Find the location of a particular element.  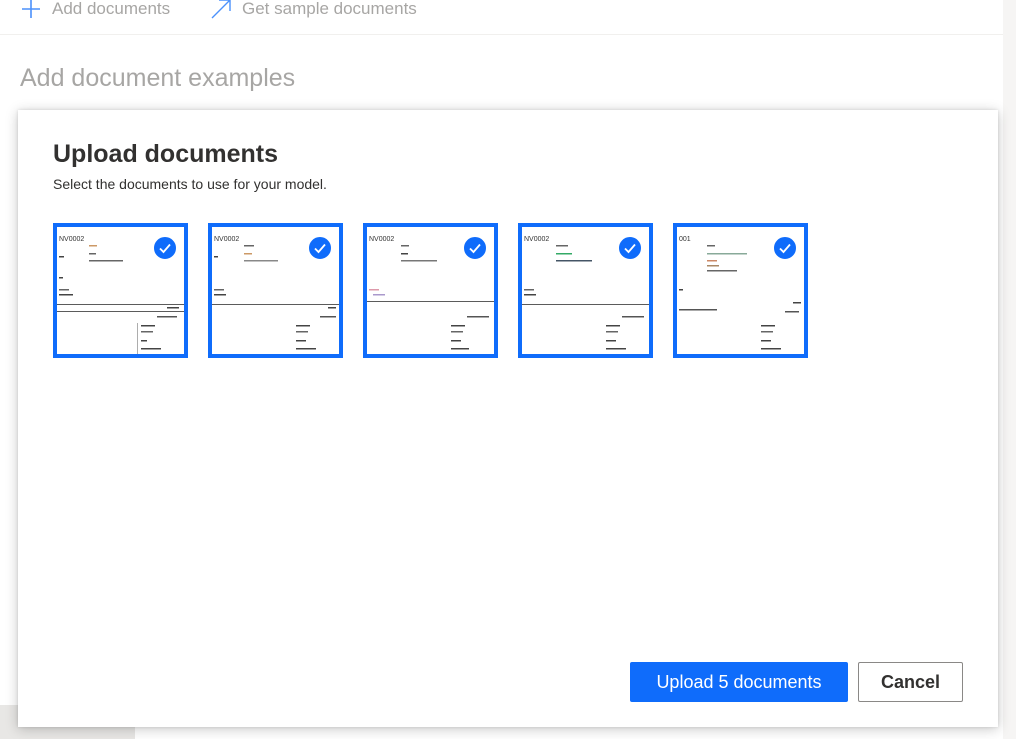

upload-documents-button: Upload 5 documents is located at coordinates (739, 682).